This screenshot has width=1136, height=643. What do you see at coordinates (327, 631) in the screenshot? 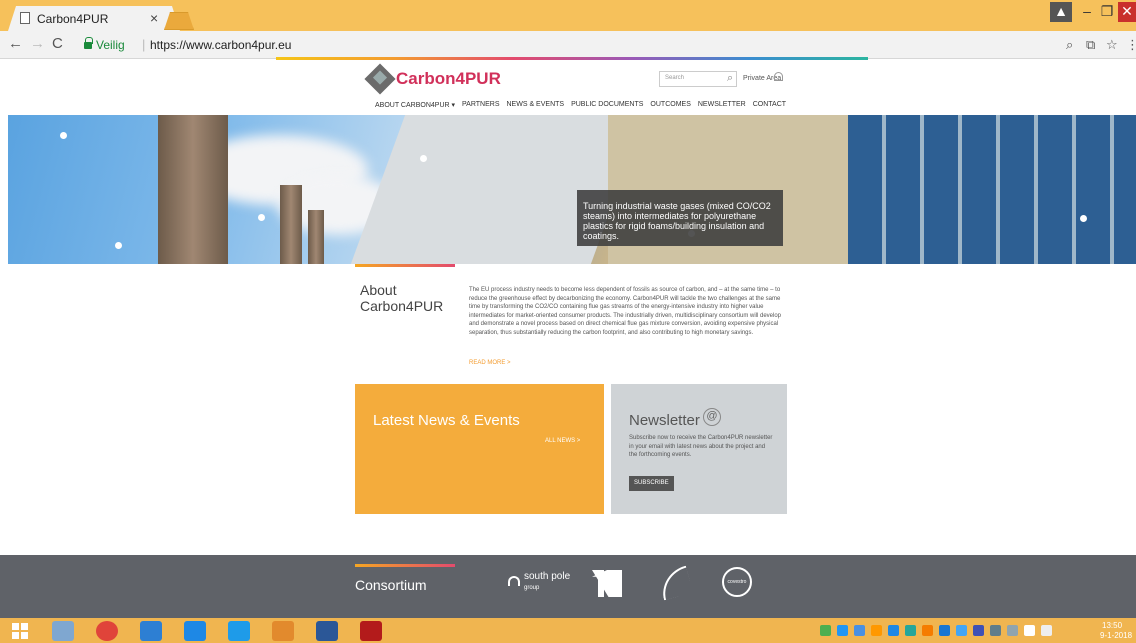
I see `word-icon` at bounding box center [327, 631].